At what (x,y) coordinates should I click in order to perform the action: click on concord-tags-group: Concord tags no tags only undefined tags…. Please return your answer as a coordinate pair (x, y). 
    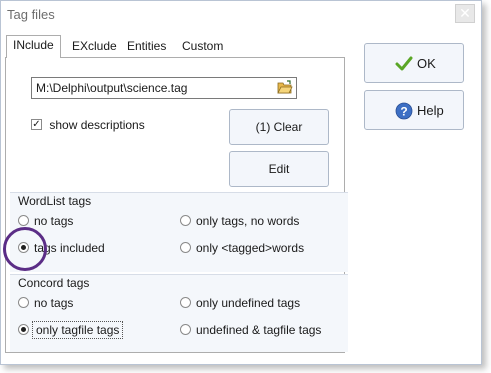
    Looking at the image, I should click on (179, 313).